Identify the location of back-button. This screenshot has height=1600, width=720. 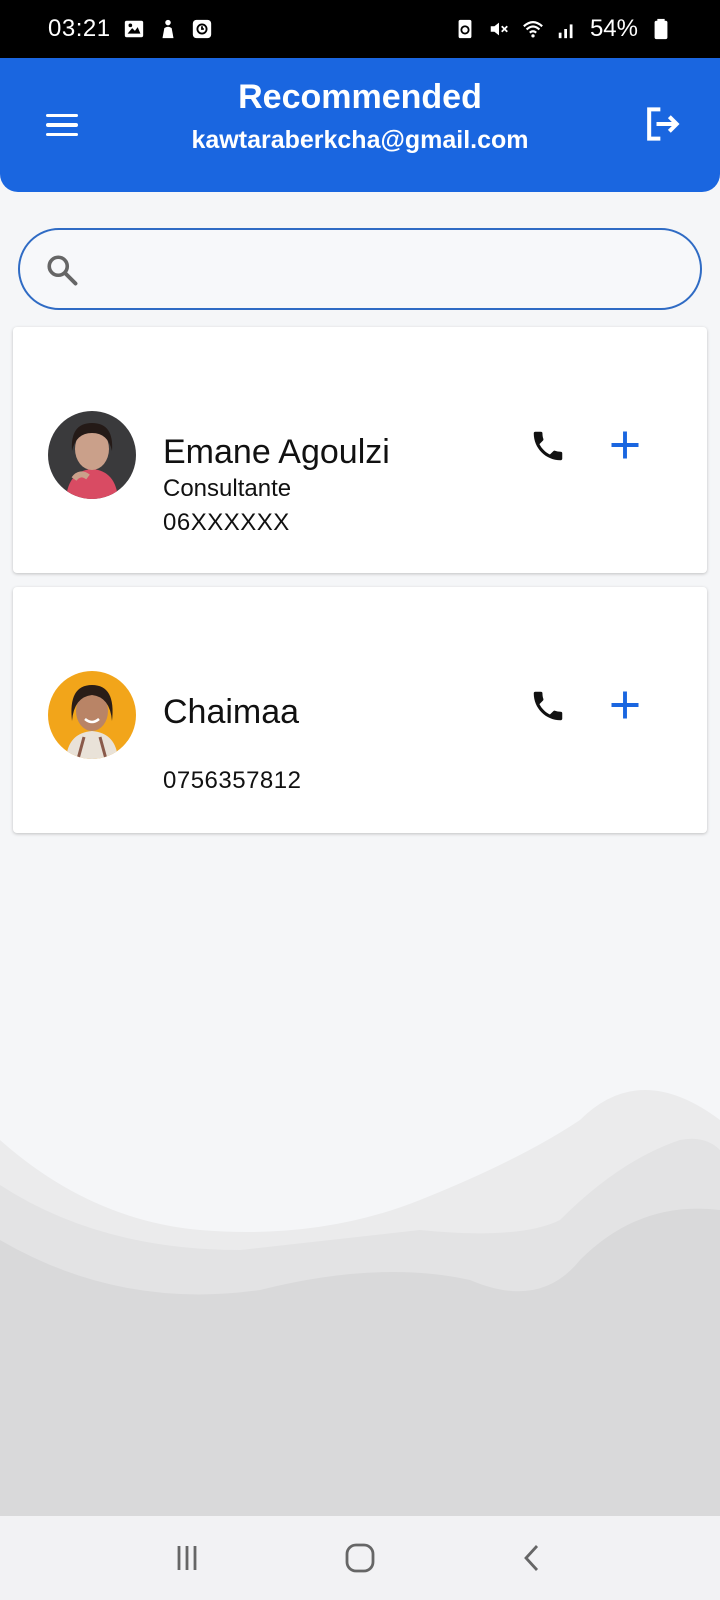
(533, 1558).